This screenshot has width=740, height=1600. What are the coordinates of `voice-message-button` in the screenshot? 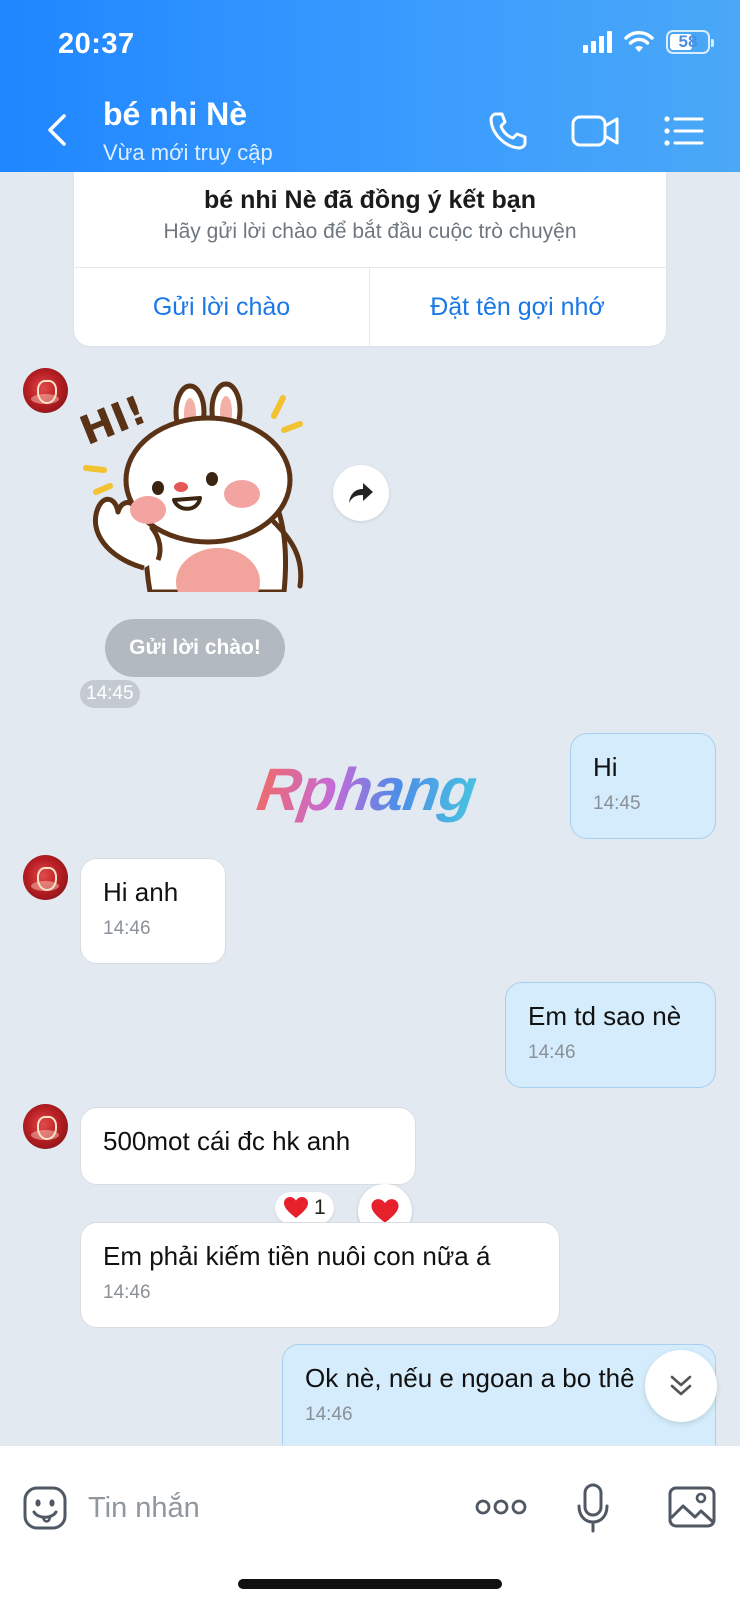 It's located at (593, 1508).